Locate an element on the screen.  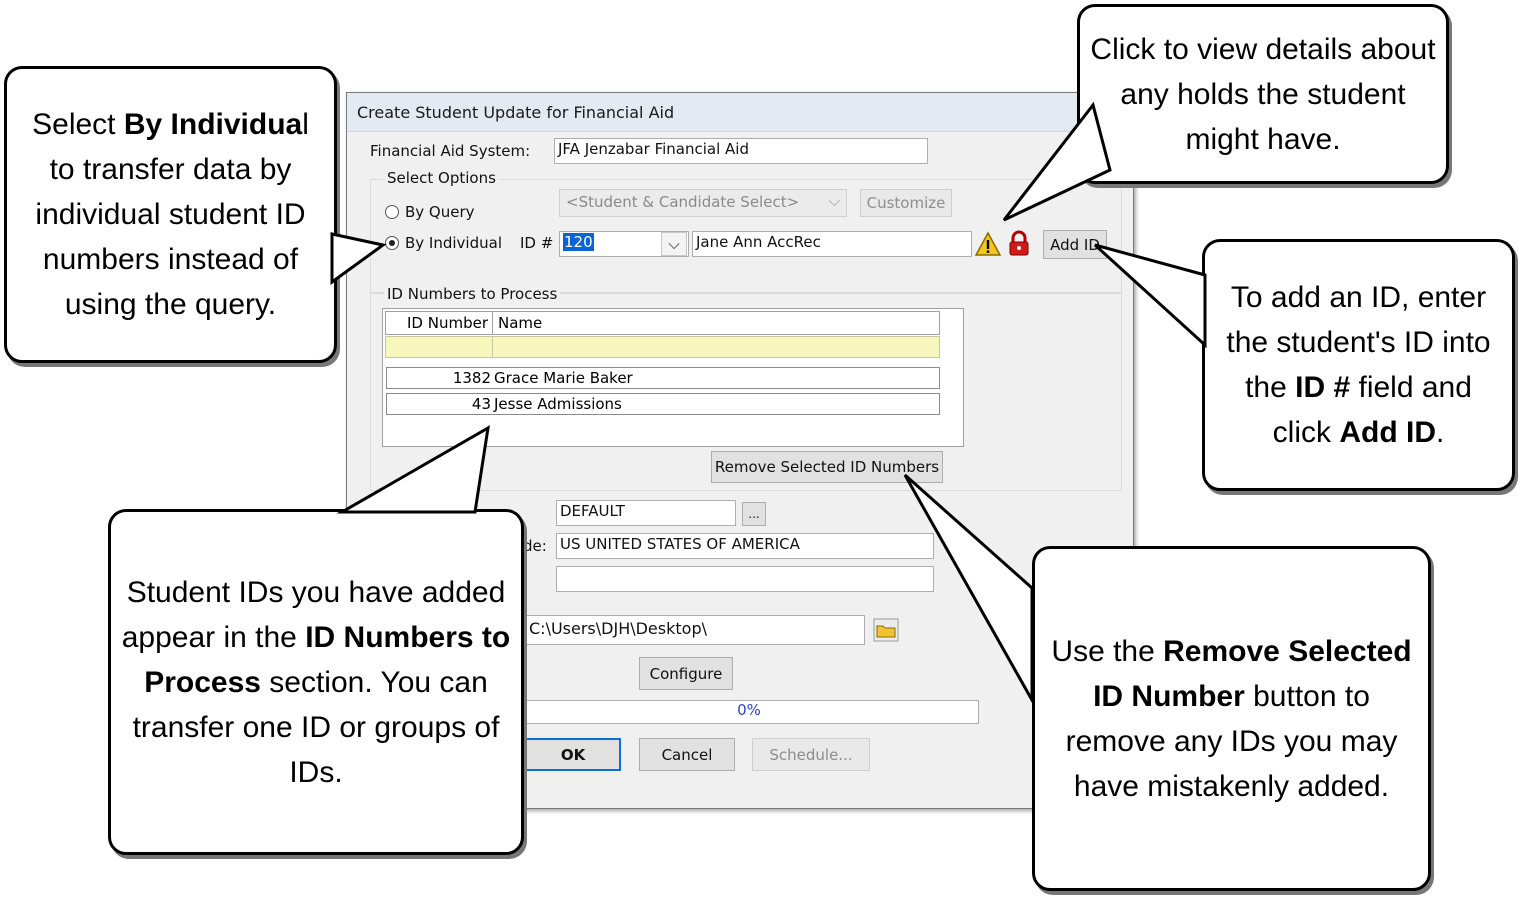
pointer-remove is located at coordinates (968, 589).